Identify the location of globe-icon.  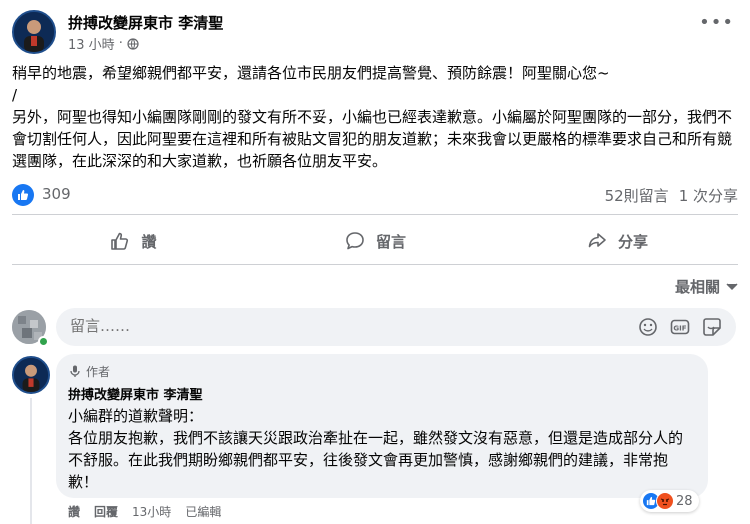
(133, 43).